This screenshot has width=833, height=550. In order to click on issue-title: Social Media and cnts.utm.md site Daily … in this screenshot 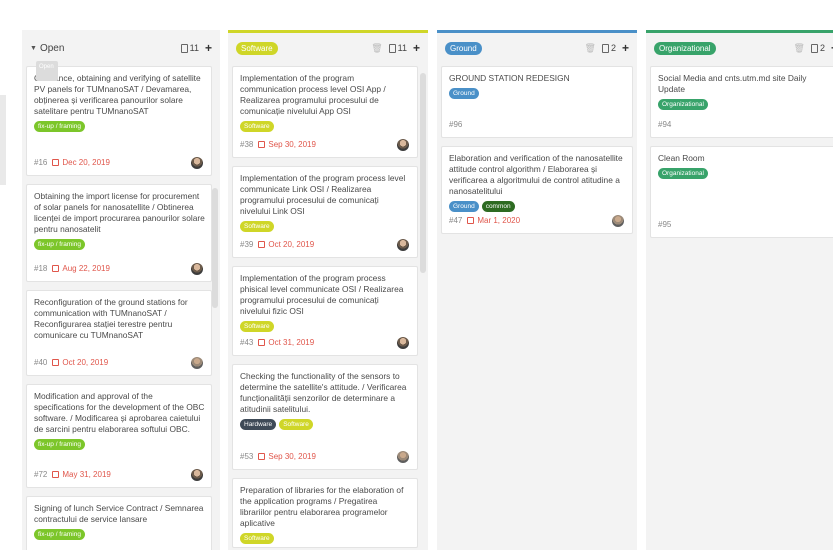, I will do `click(743, 84)`.